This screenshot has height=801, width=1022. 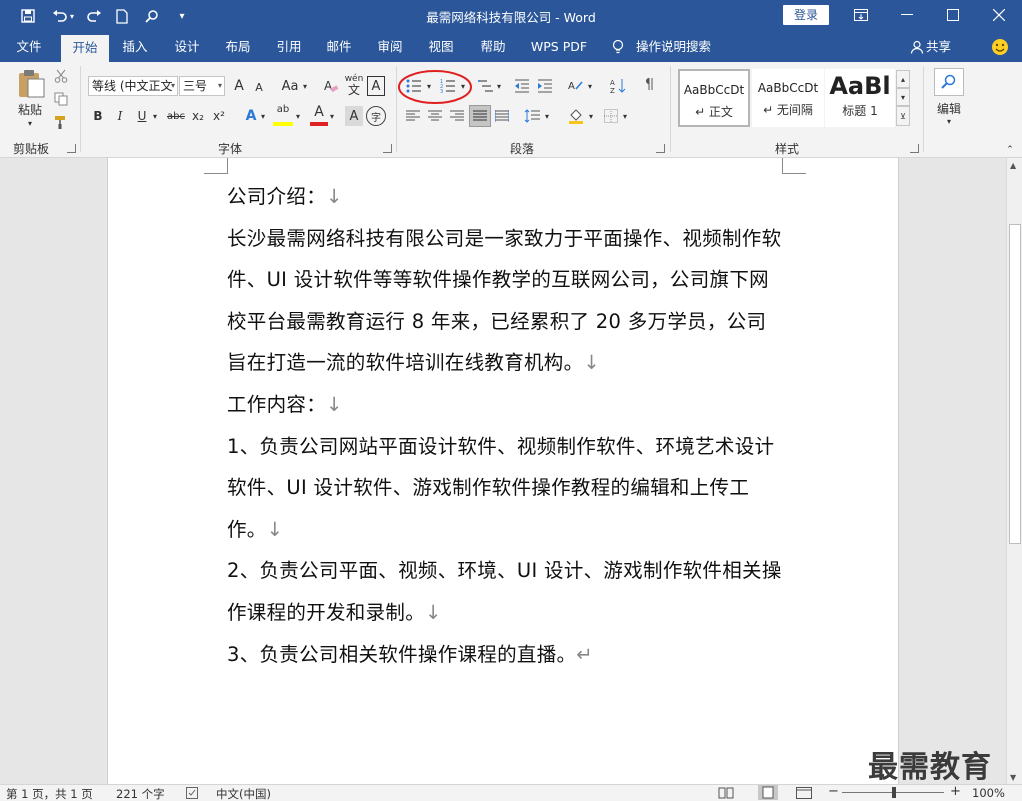 I want to click on search-icon, so click(x=152, y=16).